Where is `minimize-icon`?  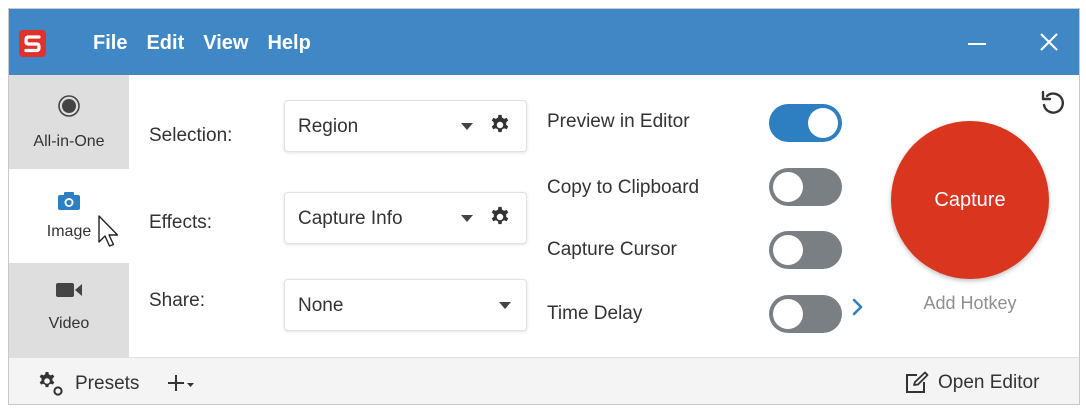
minimize-icon is located at coordinates (977, 44).